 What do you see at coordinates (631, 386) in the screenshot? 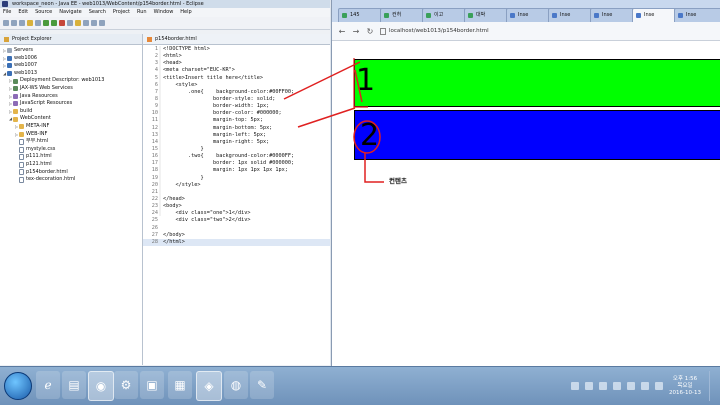
I see `network-status-icon` at bounding box center [631, 386].